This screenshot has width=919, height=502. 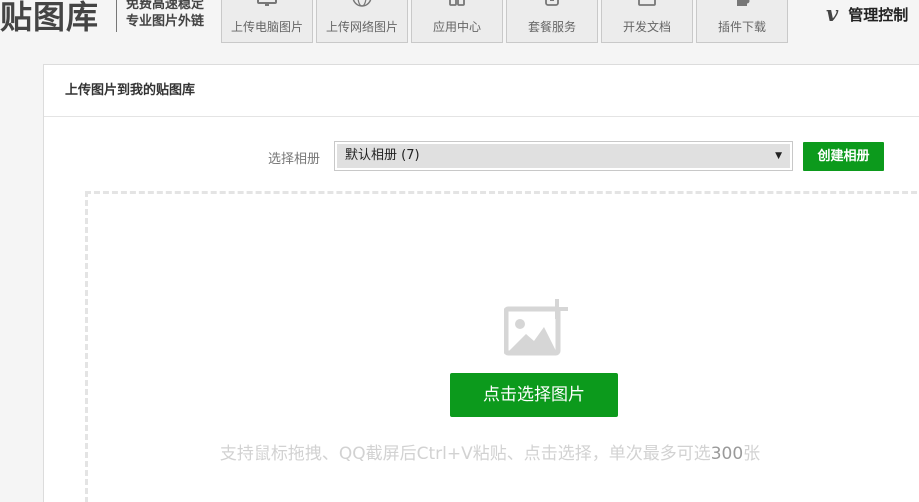 What do you see at coordinates (116, 16) in the screenshot?
I see `logo-divider` at bounding box center [116, 16].